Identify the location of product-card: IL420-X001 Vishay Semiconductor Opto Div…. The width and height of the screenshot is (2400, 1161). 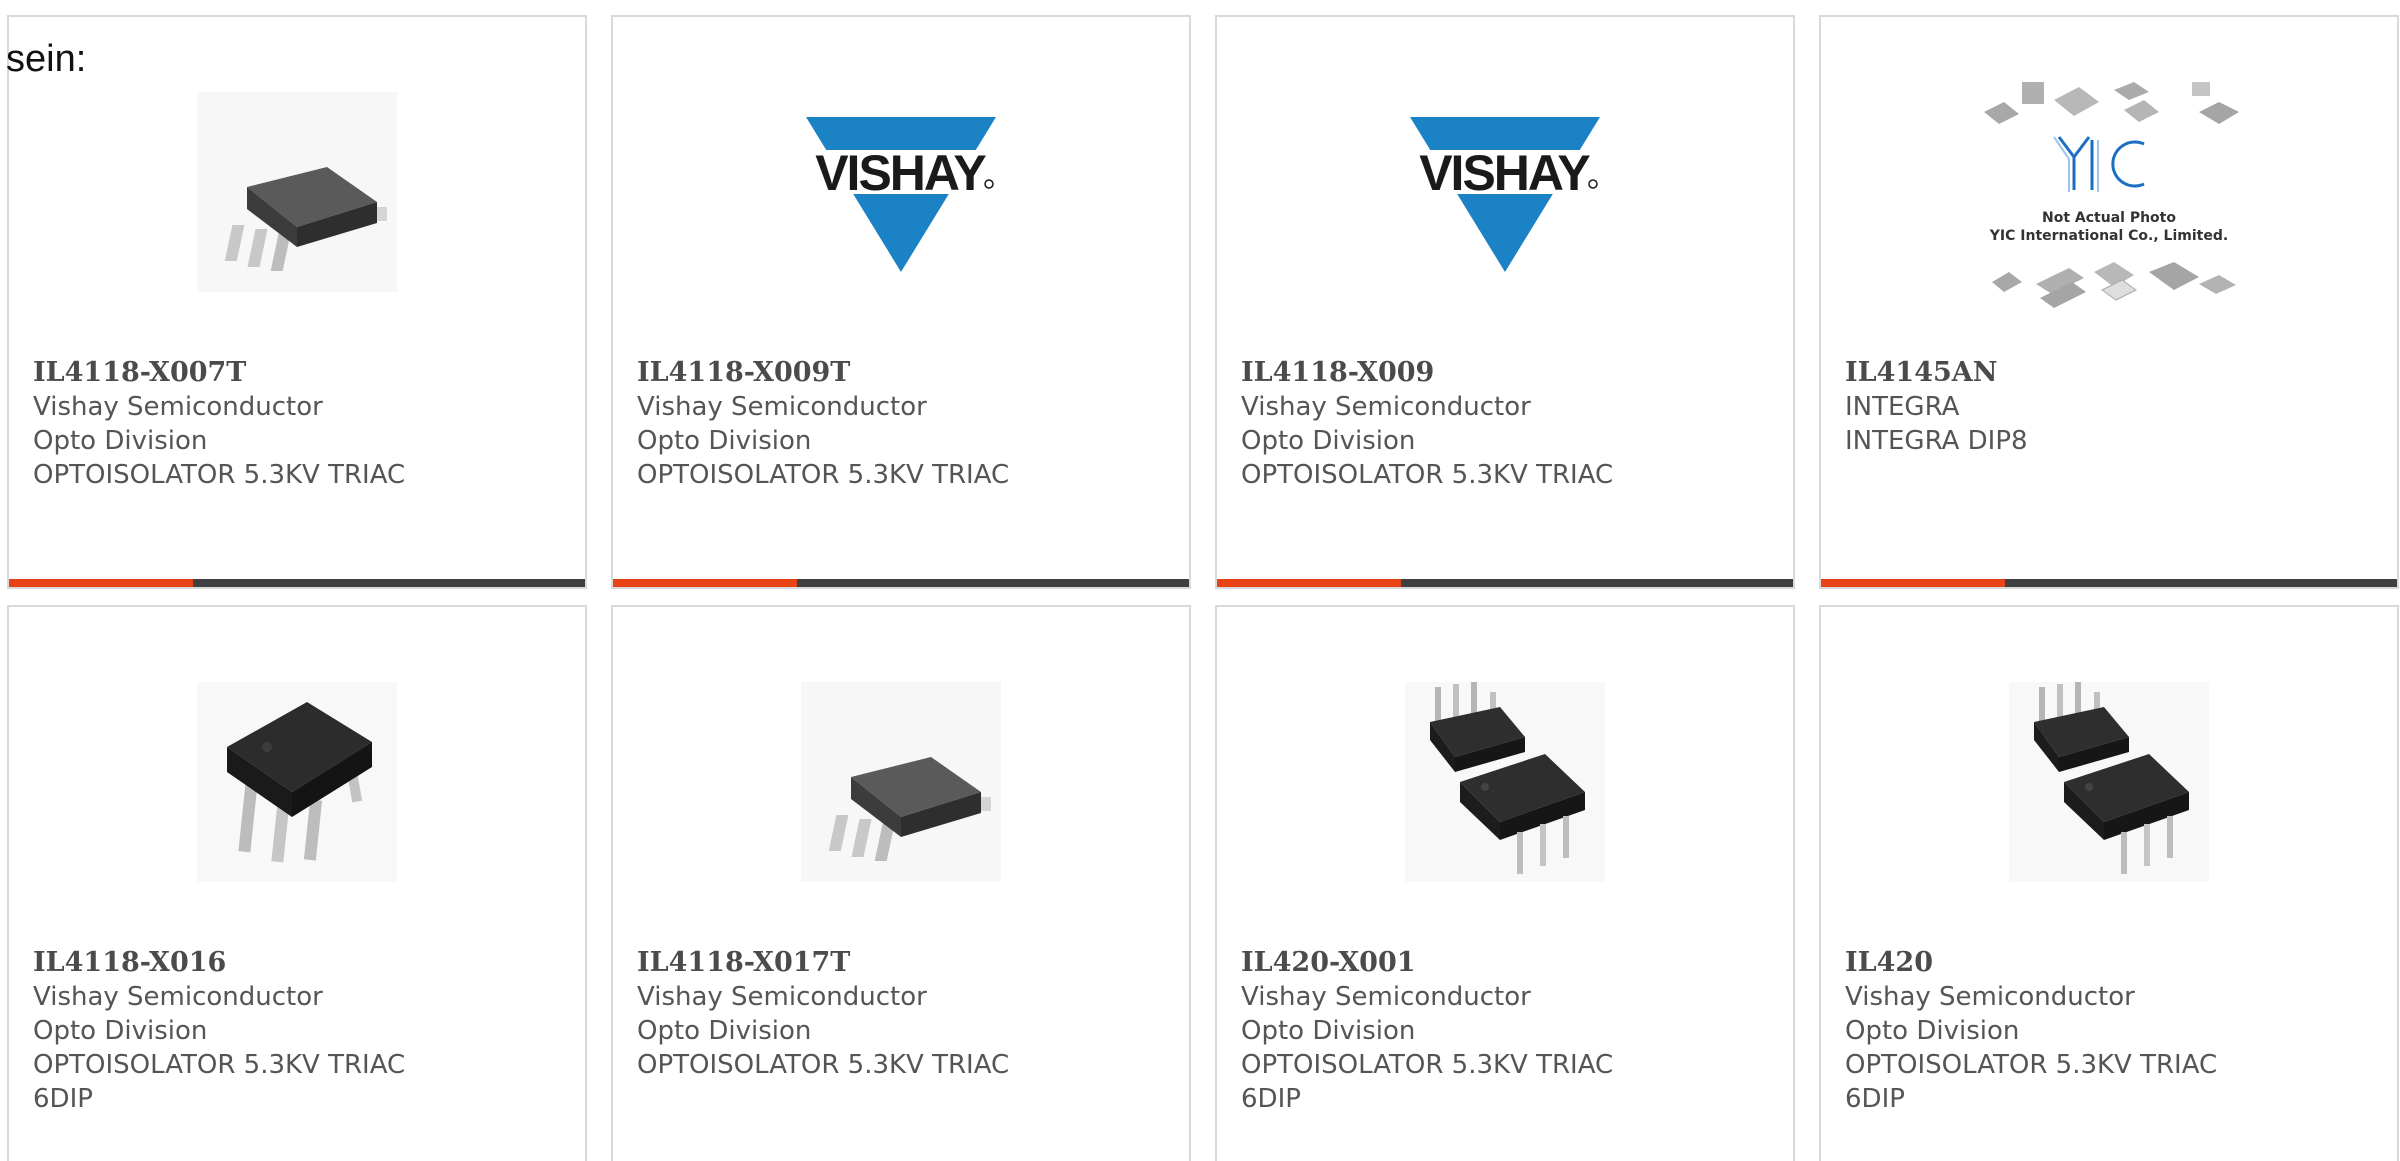
(1505, 883).